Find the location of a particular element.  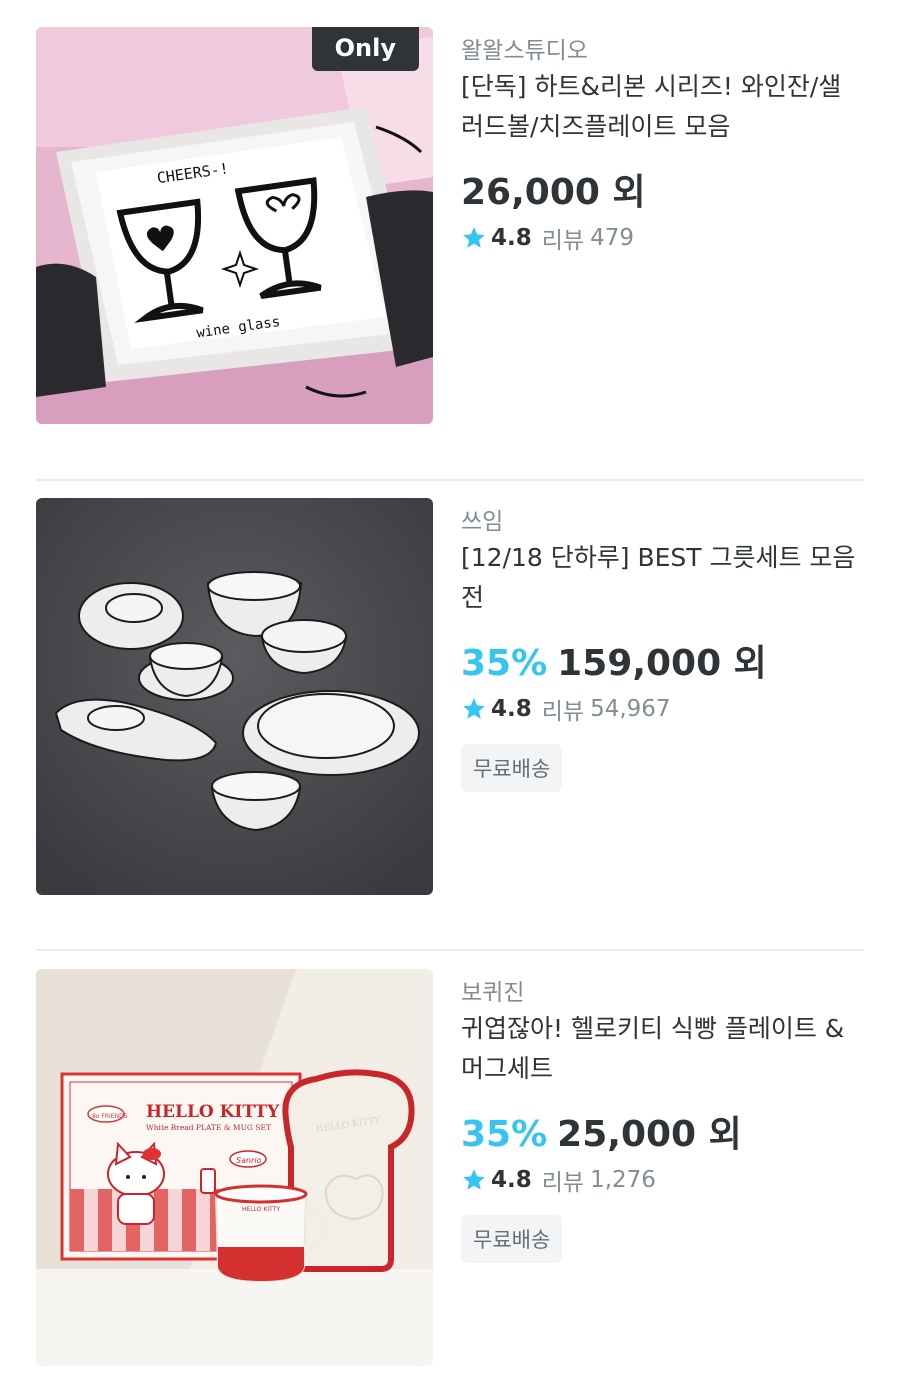

box-sticker-text: 8o FRIENDS is located at coordinates (110, 1116).